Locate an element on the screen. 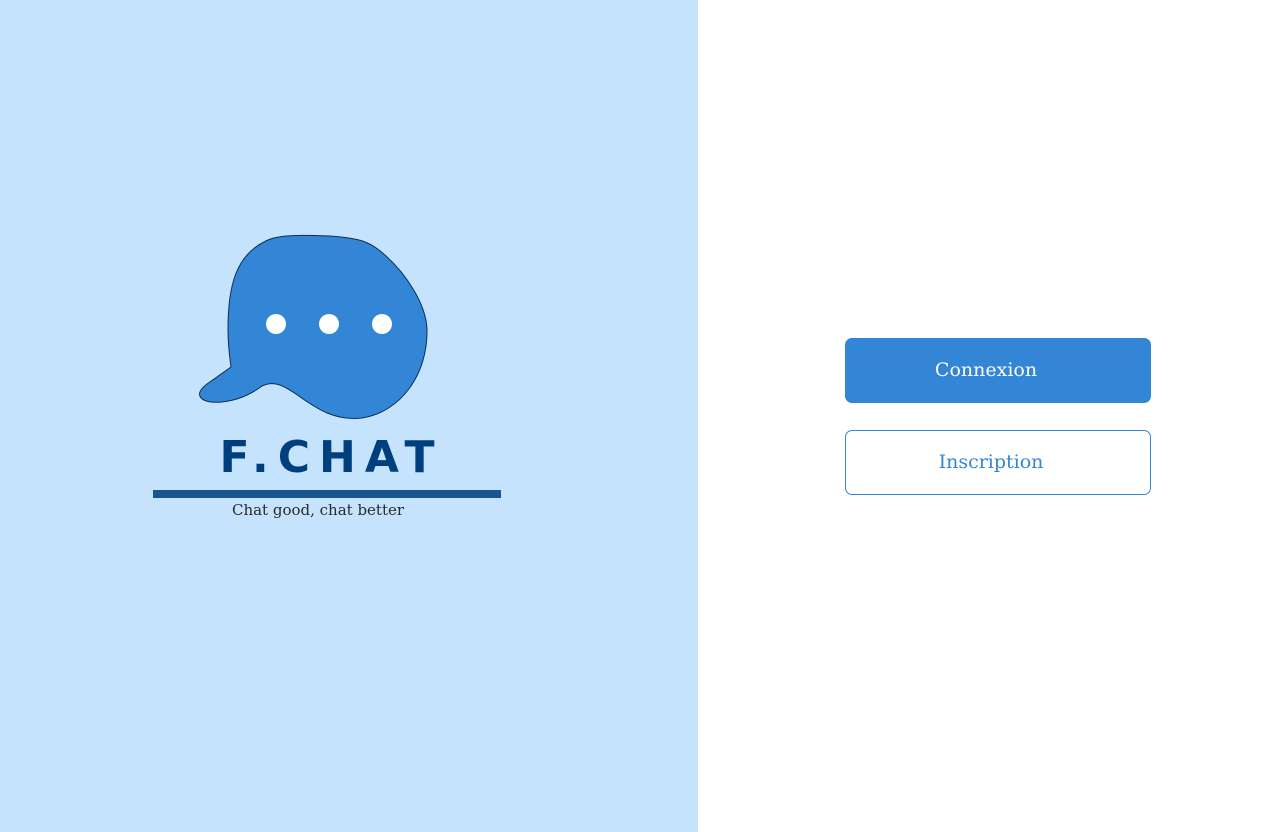 Image resolution: width=1280 pixels, height=832 pixels. brand-tagline: Chat good, chat better is located at coordinates (318, 510).